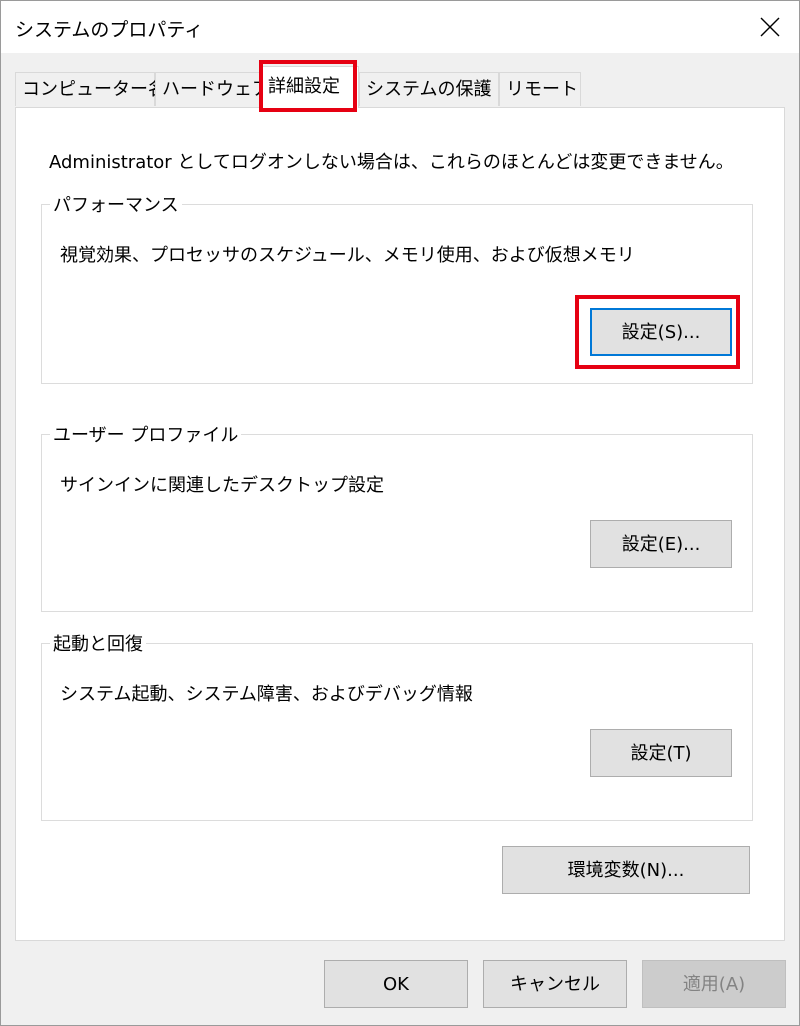  What do you see at coordinates (222, 485) in the screenshot?
I see `user-profiles-description: サインインに関連したデスクトップ設定` at bounding box center [222, 485].